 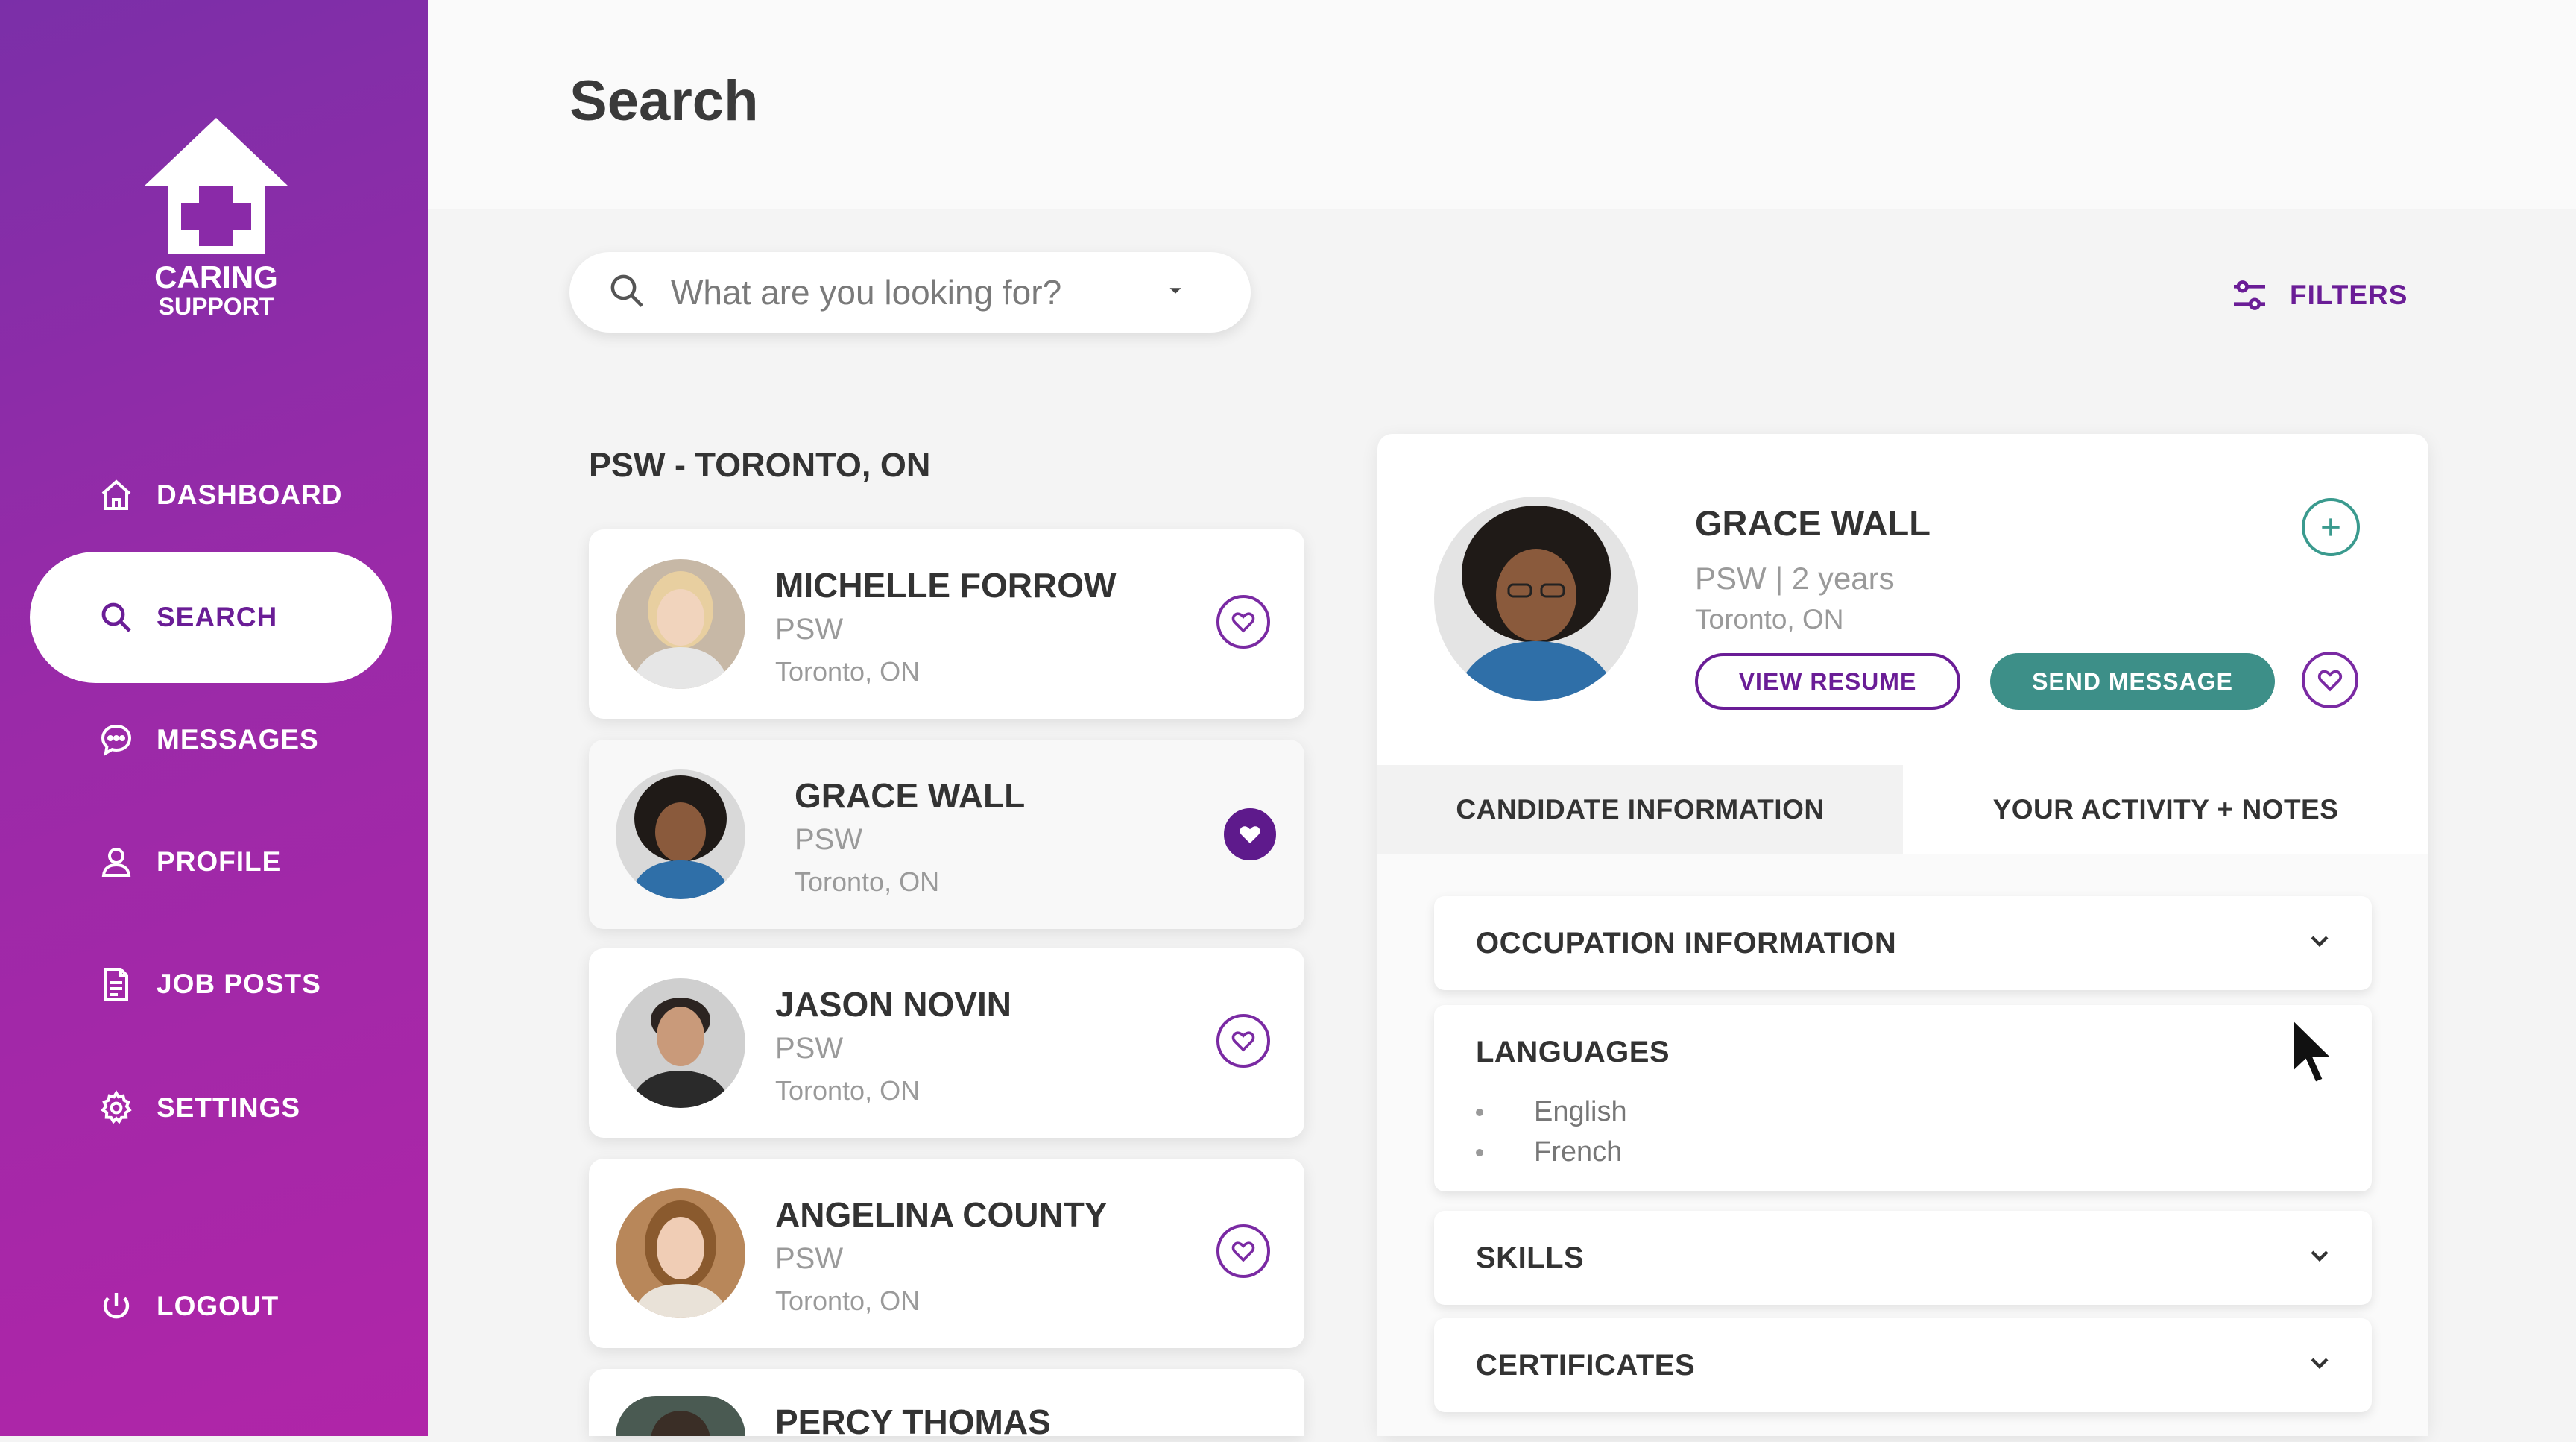 What do you see at coordinates (760, 465) in the screenshot?
I see `results-heading: PSW - TORONTO, ON` at bounding box center [760, 465].